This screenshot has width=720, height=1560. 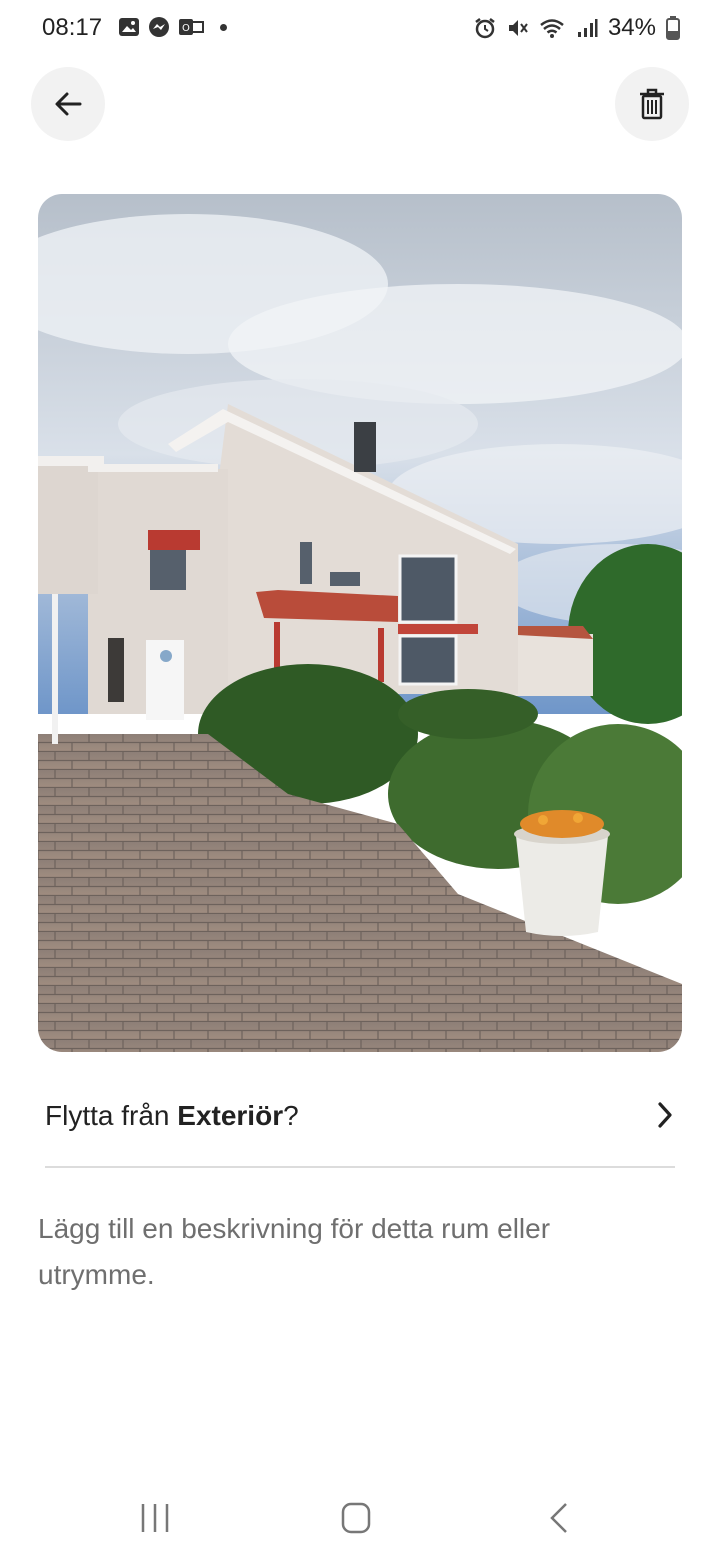 I want to click on back-button, so click(x=68, y=104).